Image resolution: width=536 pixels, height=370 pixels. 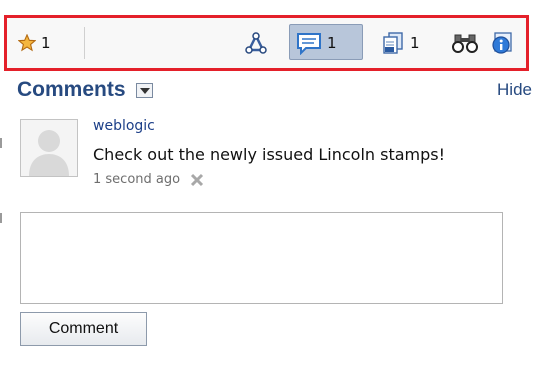 What do you see at coordinates (83, 329) in the screenshot?
I see `comment-submit-button: Comment` at bounding box center [83, 329].